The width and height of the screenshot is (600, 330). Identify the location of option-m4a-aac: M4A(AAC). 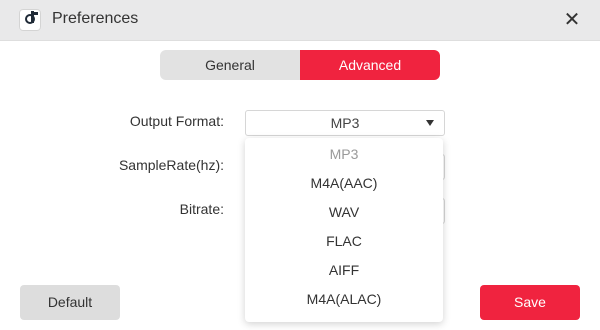
(344, 183).